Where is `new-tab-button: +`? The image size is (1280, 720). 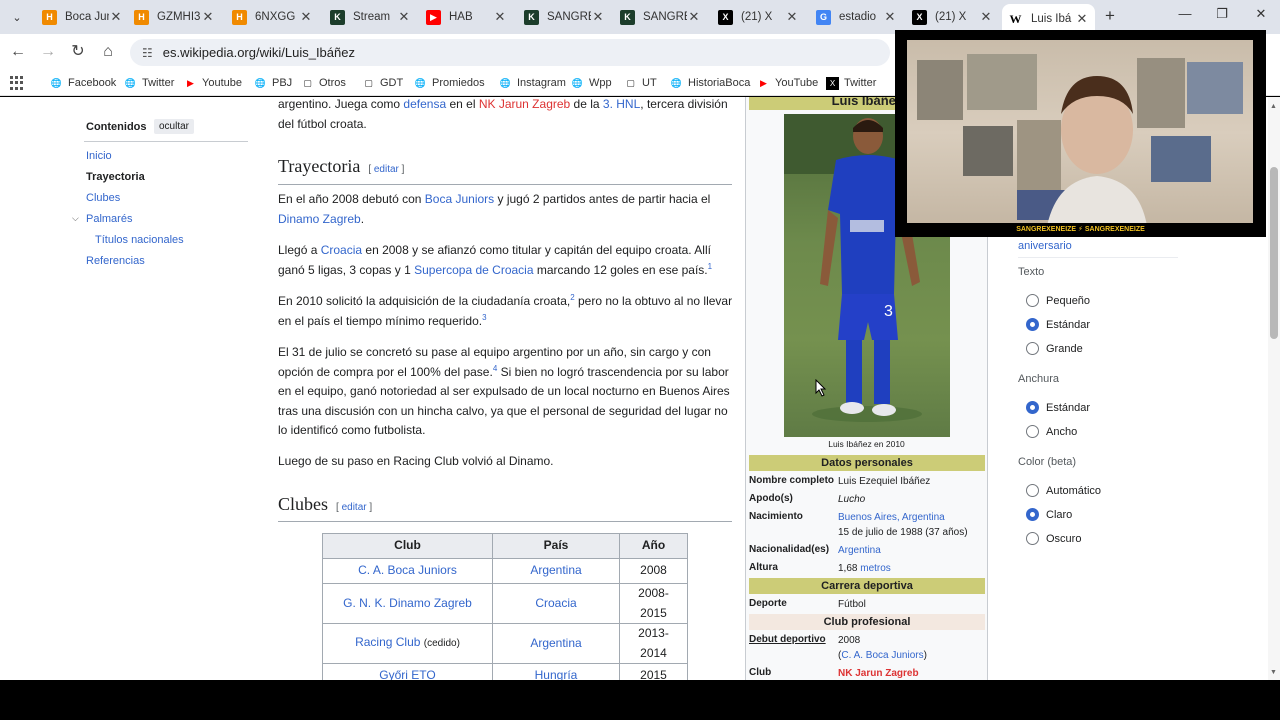
new-tab-button: + is located at coordinates (1110, 17).